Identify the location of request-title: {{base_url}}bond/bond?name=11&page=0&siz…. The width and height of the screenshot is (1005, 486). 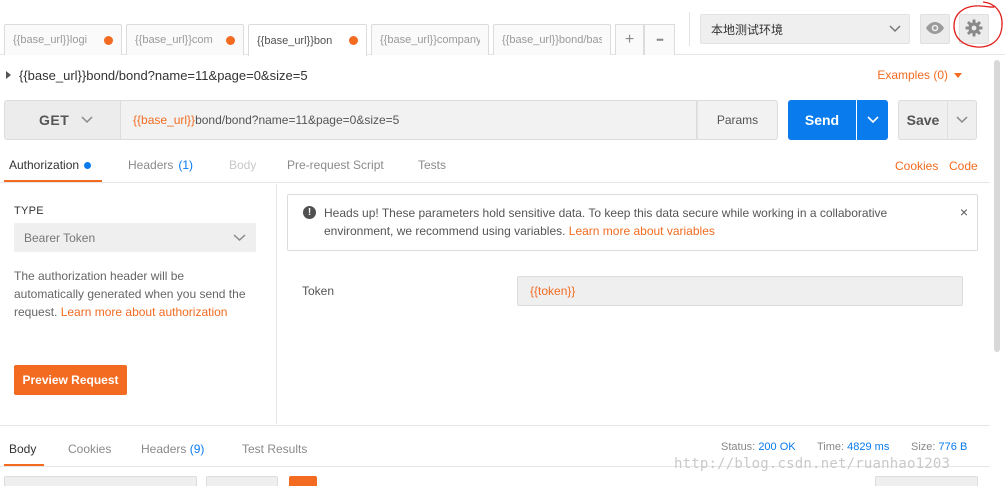
(163, 75).